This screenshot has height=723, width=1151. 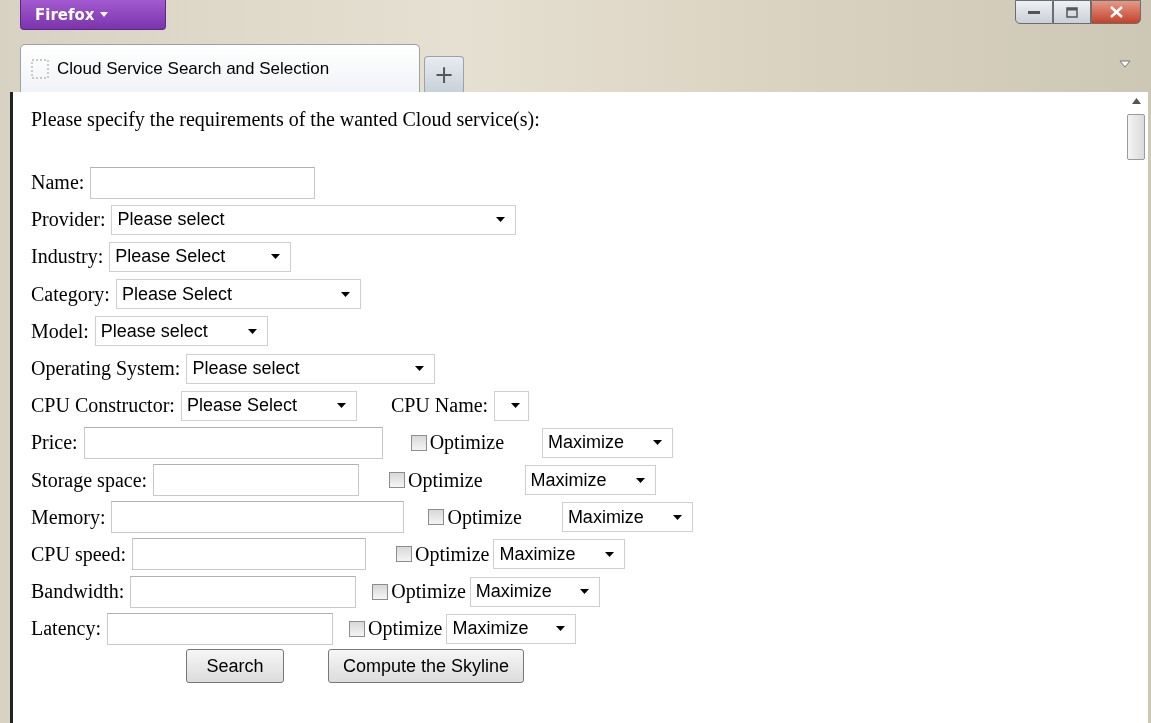 What do you see at coordinates (68, 517) in the screenshot?
I see `field-label: Memory:` at bounding box center [68, 517].